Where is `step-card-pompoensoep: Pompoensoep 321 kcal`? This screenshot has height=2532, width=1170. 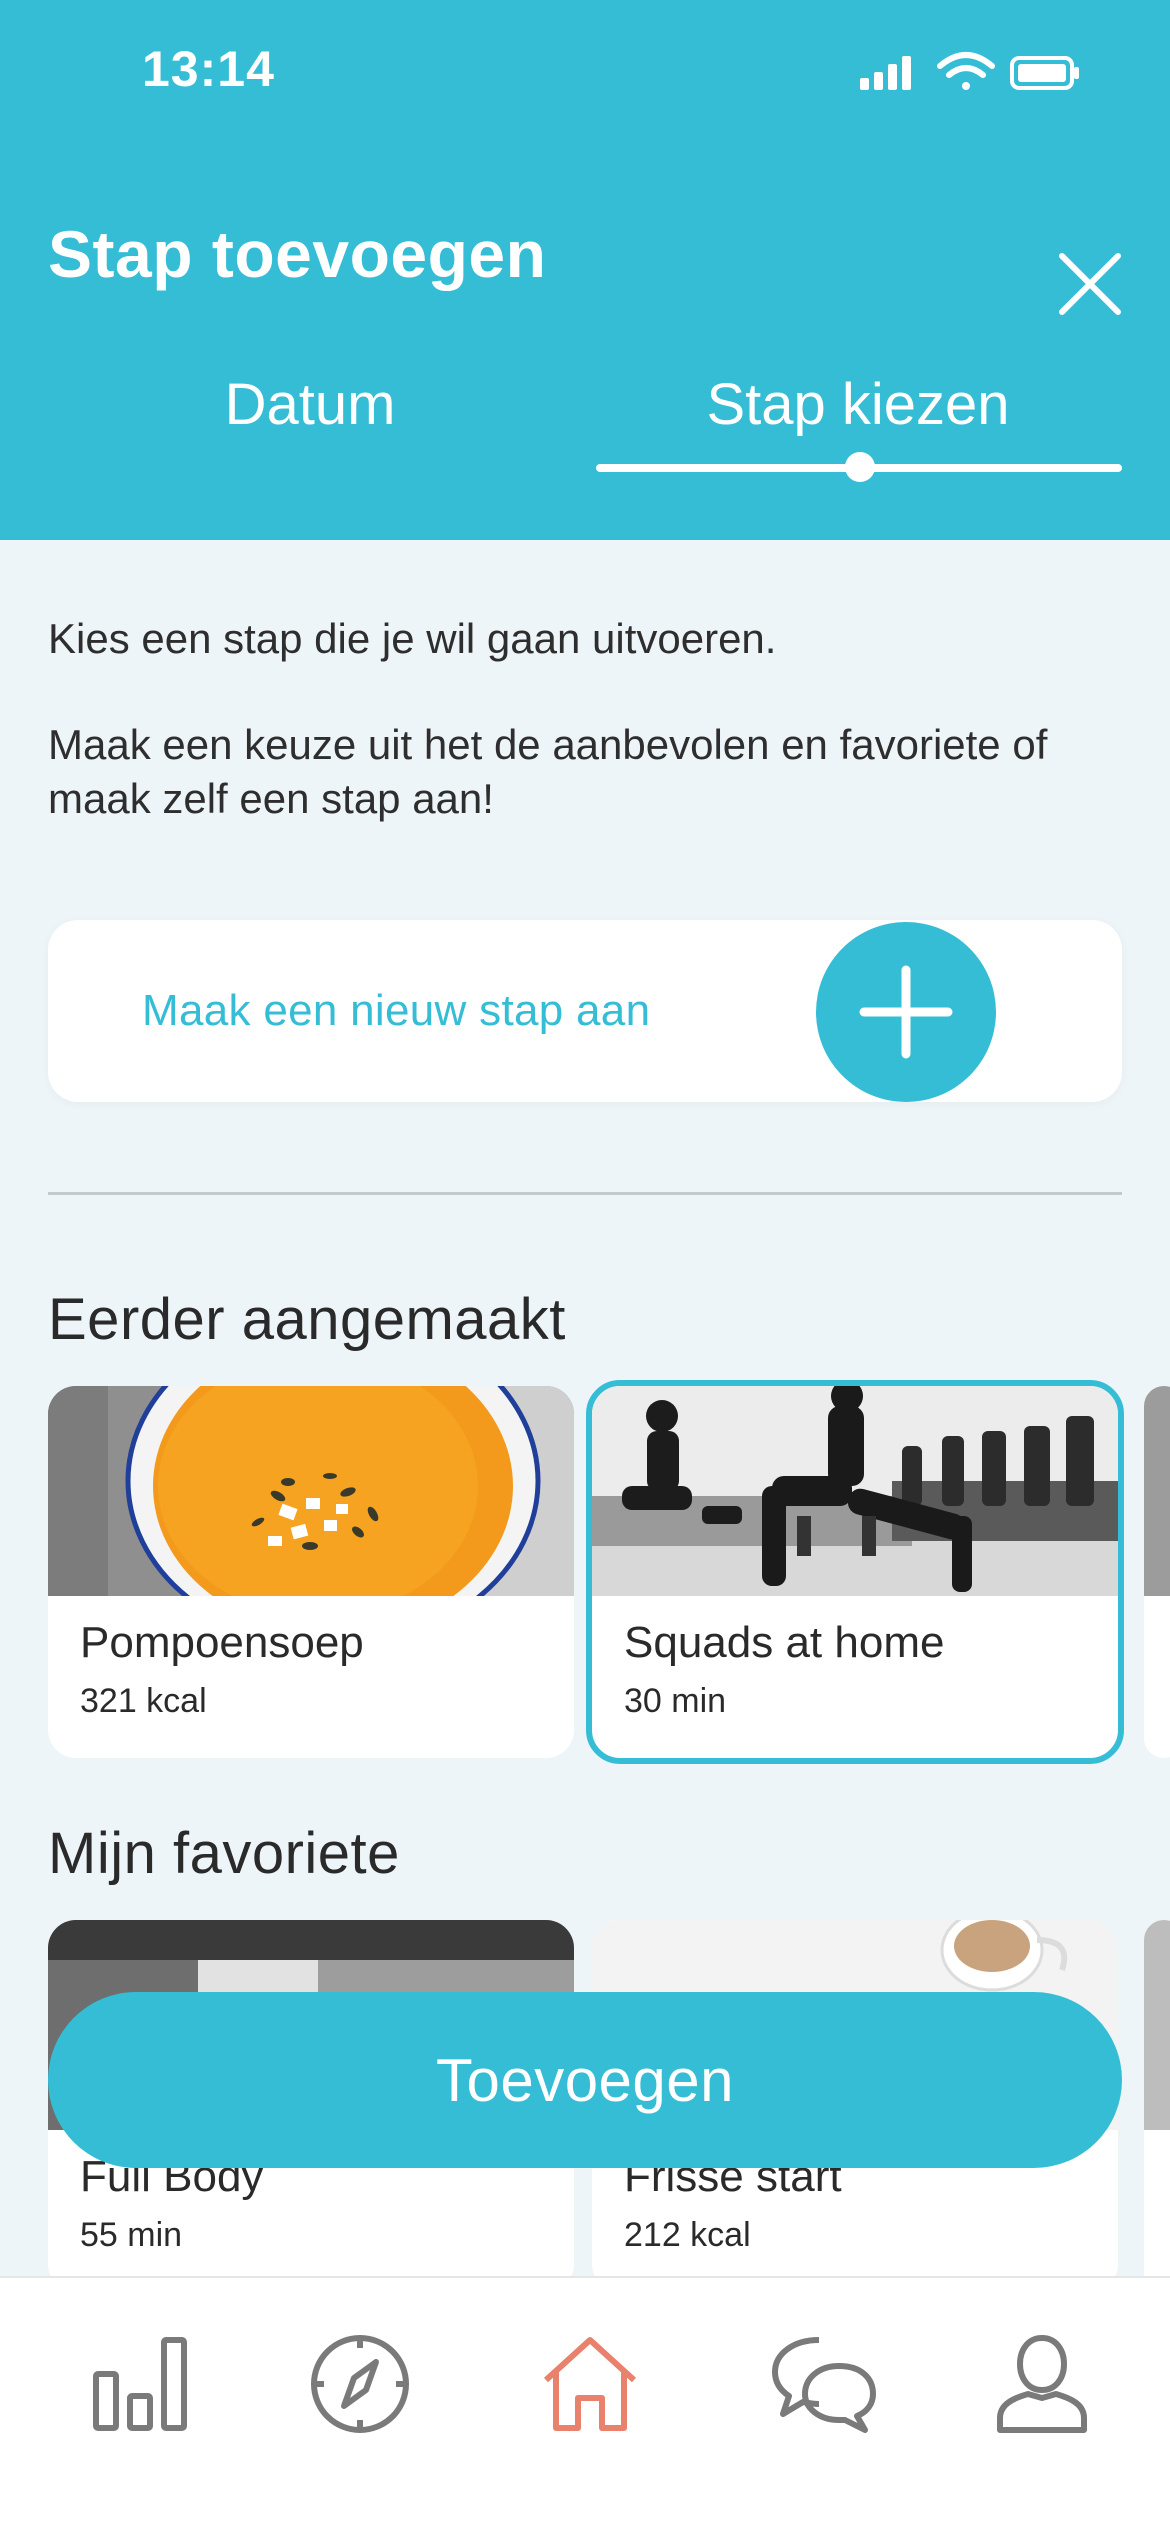
step-card-pompoensoep: Pompoensoep 321 kcal is located at coordinates (311, 1572).